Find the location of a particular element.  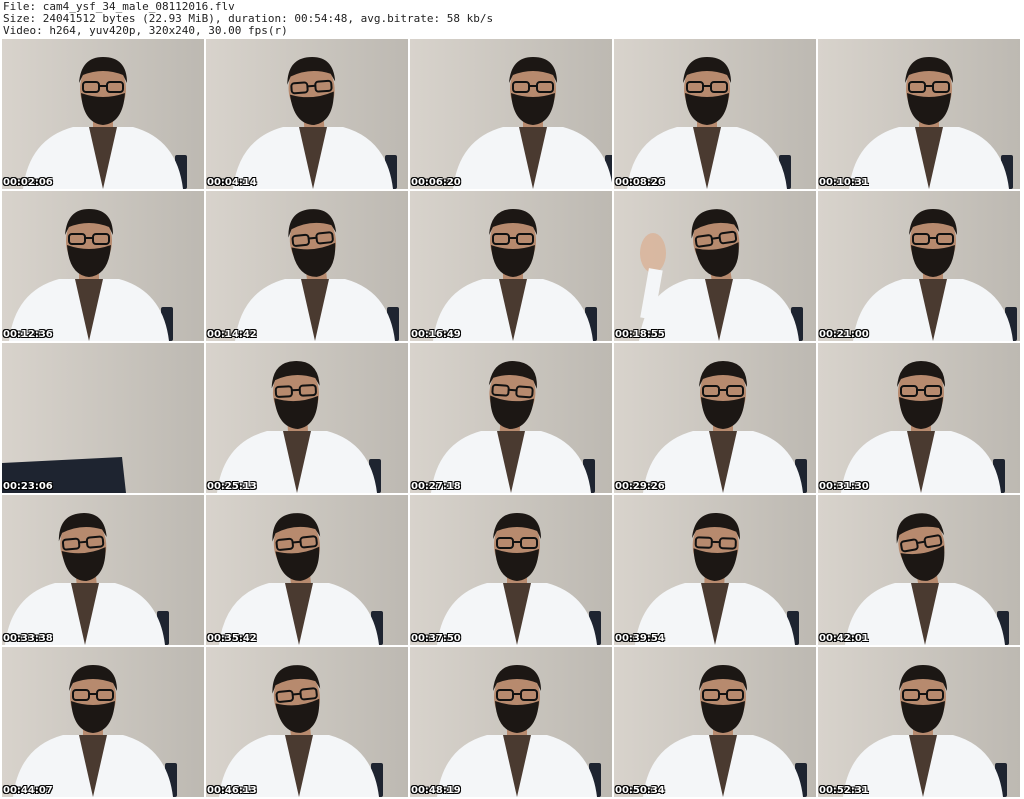

thumbnail-frame: 00:04:14 is located at coordinates (307, 114).